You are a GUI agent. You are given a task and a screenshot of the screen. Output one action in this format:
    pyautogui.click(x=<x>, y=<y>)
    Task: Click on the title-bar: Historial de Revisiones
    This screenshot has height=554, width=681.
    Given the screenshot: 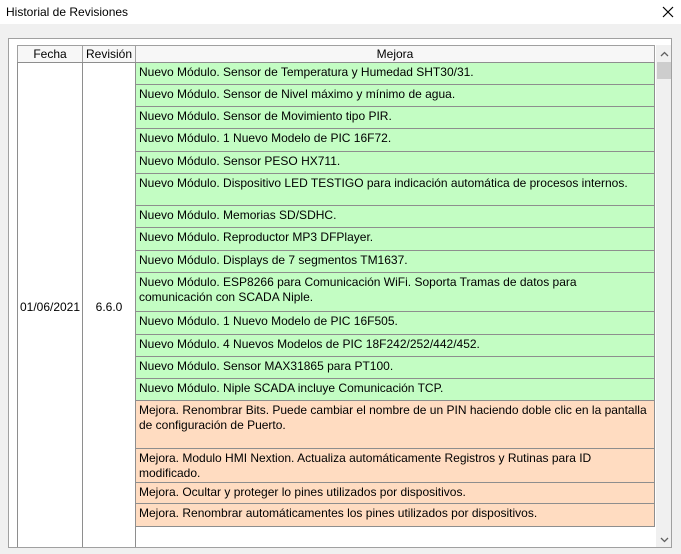 What is the action you would take?
    pyautogui.click(x=340, y=12)
    